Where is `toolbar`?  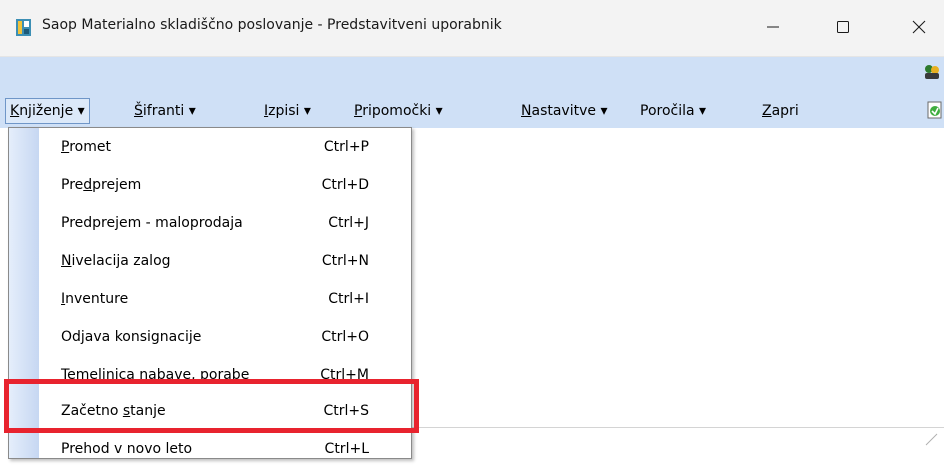
toolbar is located at coordinates (472, 74).